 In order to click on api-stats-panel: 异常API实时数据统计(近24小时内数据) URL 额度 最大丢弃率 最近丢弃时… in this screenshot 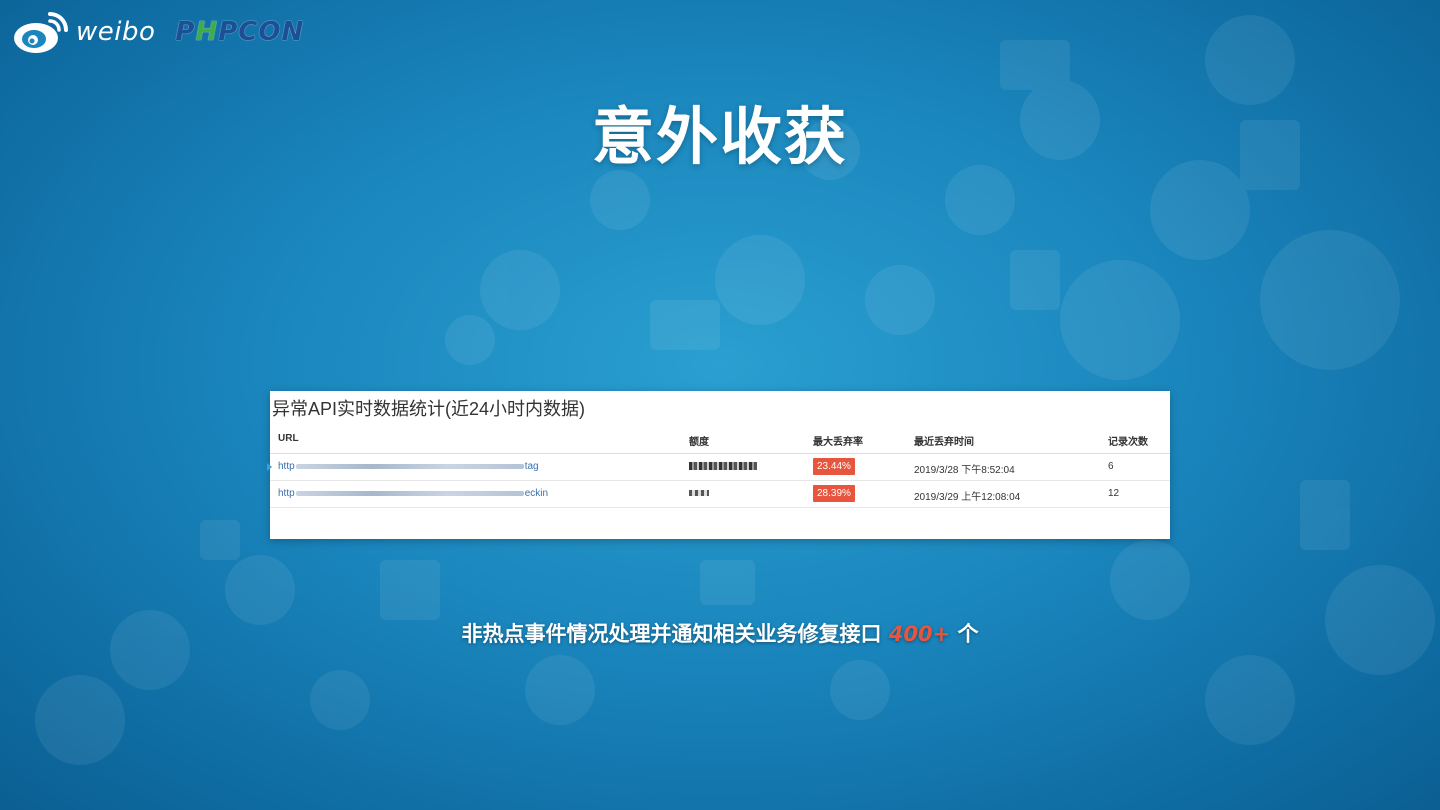, I will do `click(718, 465)`.